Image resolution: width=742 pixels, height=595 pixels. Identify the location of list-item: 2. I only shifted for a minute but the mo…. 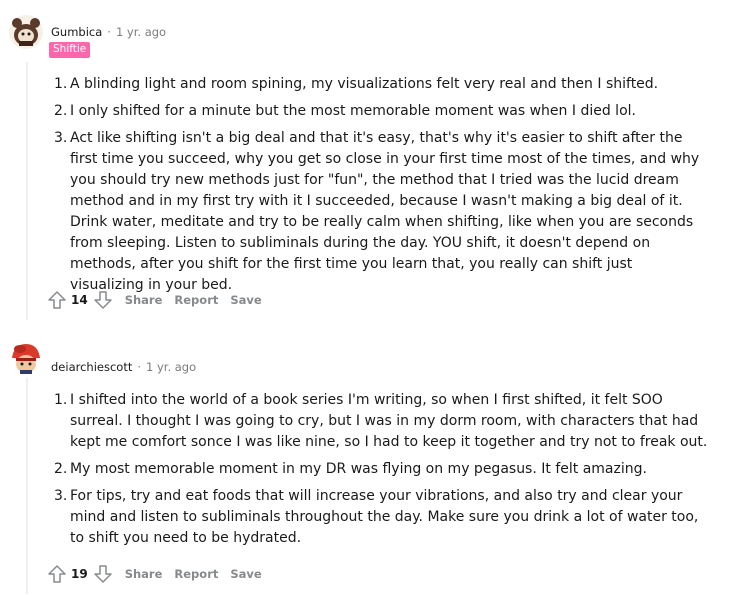
(345, 111).